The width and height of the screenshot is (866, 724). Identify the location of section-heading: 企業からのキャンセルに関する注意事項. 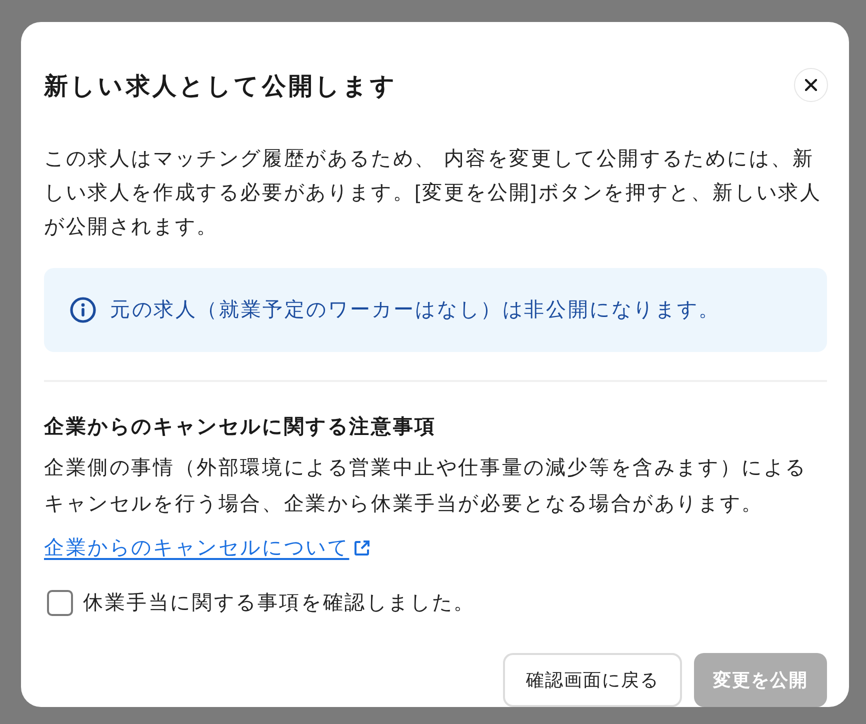
(241, 427).